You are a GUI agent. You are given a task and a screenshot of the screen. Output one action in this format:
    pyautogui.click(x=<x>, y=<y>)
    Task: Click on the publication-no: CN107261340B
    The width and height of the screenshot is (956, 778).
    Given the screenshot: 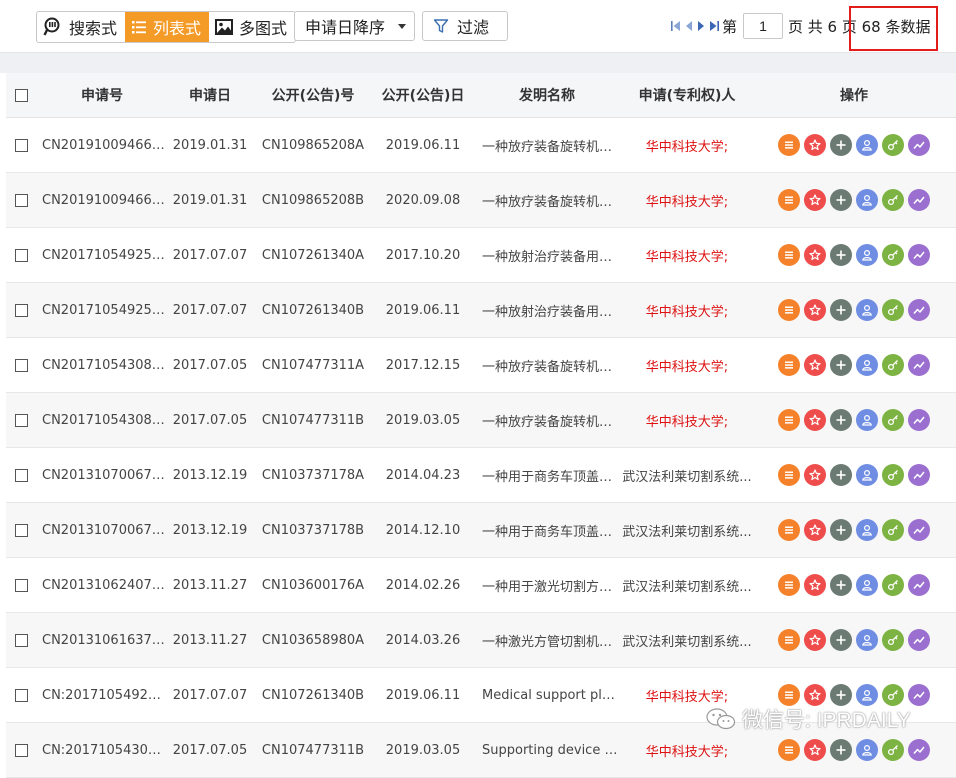 What is the action you would take?
    pyautogui.click(x=313, y=310)
    